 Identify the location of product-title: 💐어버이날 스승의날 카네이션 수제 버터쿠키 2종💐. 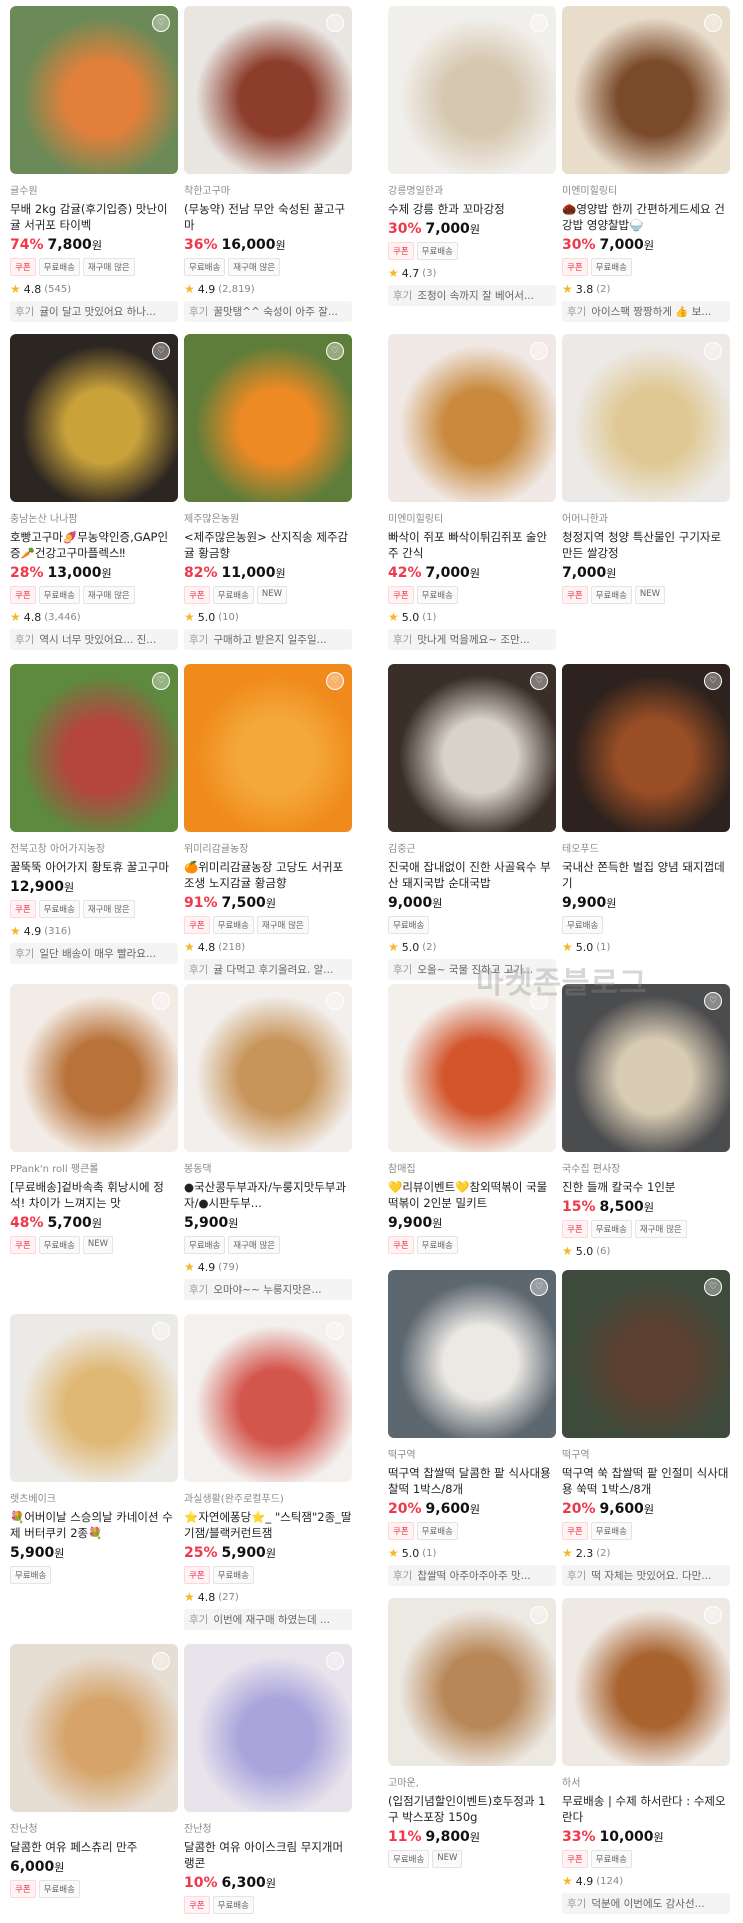
(94, 1525).